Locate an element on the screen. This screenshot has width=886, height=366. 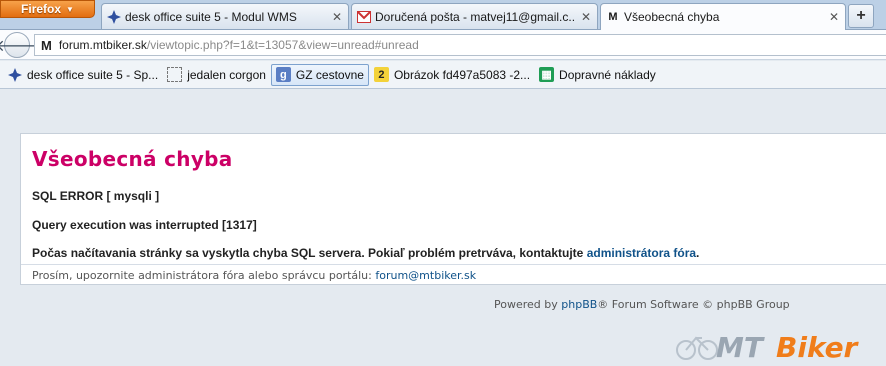
blank-page-icon is located at coordinates (175, 74).